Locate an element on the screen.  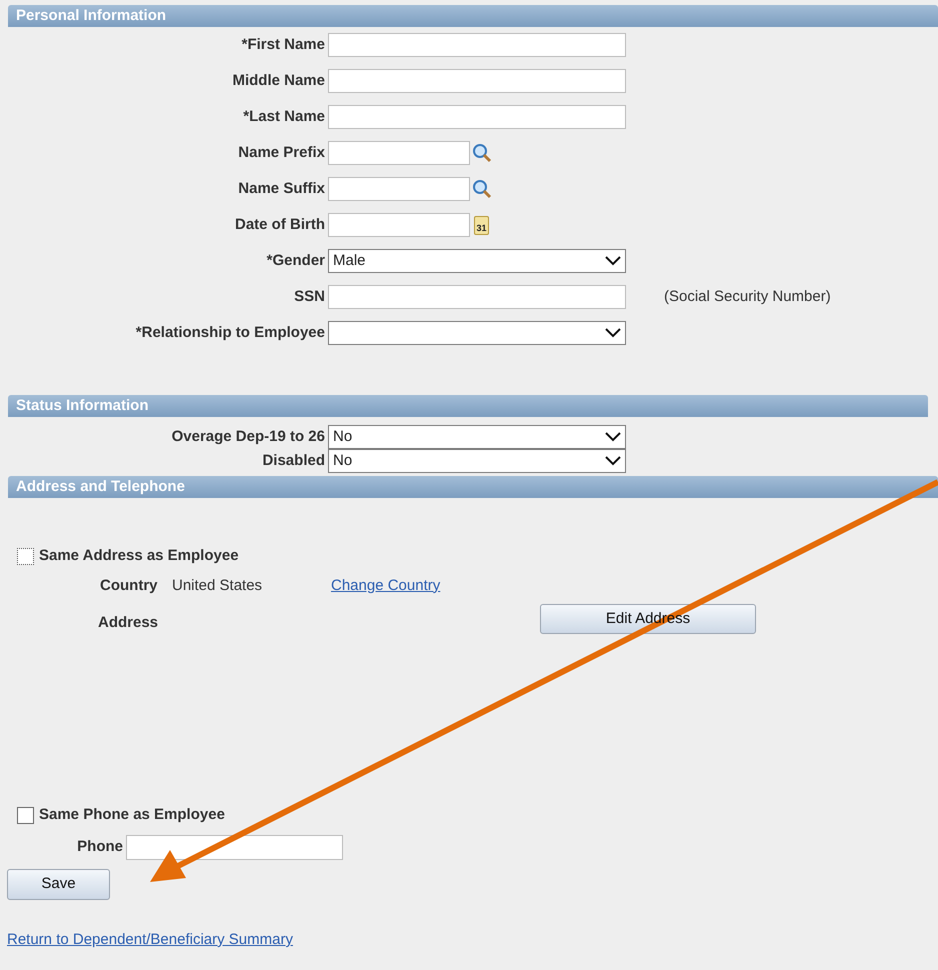
dropdown-field is located at coordinates (477, 333).